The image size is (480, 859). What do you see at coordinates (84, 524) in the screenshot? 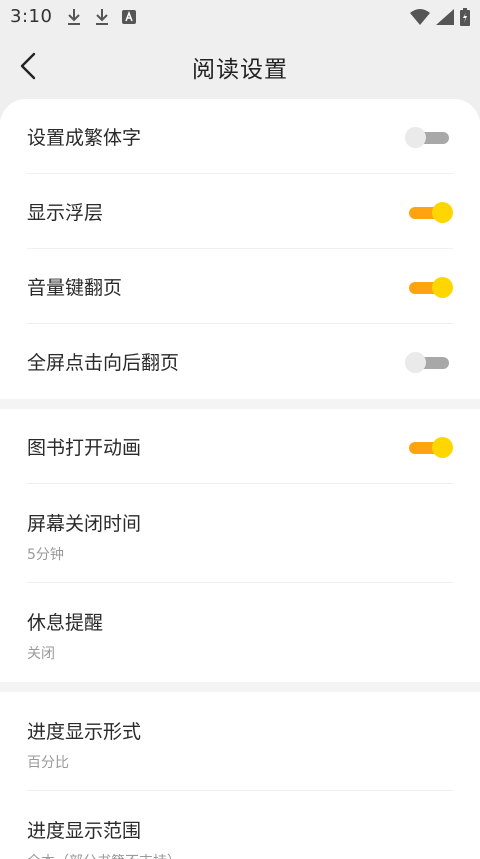
I see `setting-label: 屏幕关闭时间` at bounding box center [84, 524].